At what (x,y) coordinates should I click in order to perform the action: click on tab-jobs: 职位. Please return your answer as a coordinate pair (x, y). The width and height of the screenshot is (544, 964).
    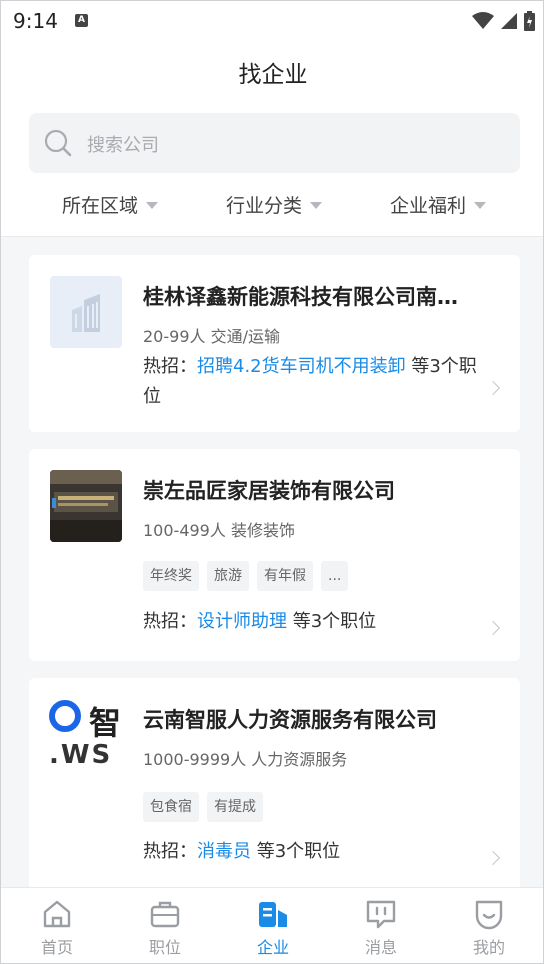
    Looking at the image, I should click on (165, 925).